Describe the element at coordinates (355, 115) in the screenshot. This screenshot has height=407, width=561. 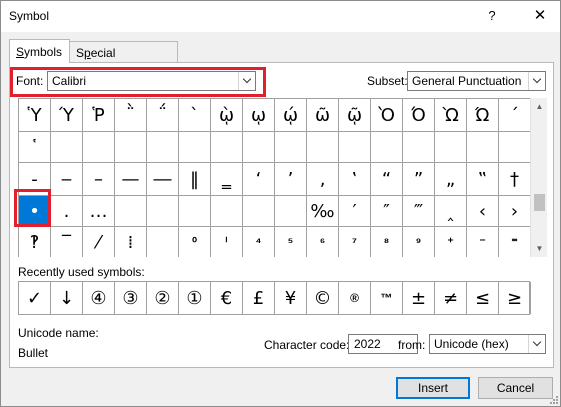
I see `symbol-cell: ῷ` at that location.